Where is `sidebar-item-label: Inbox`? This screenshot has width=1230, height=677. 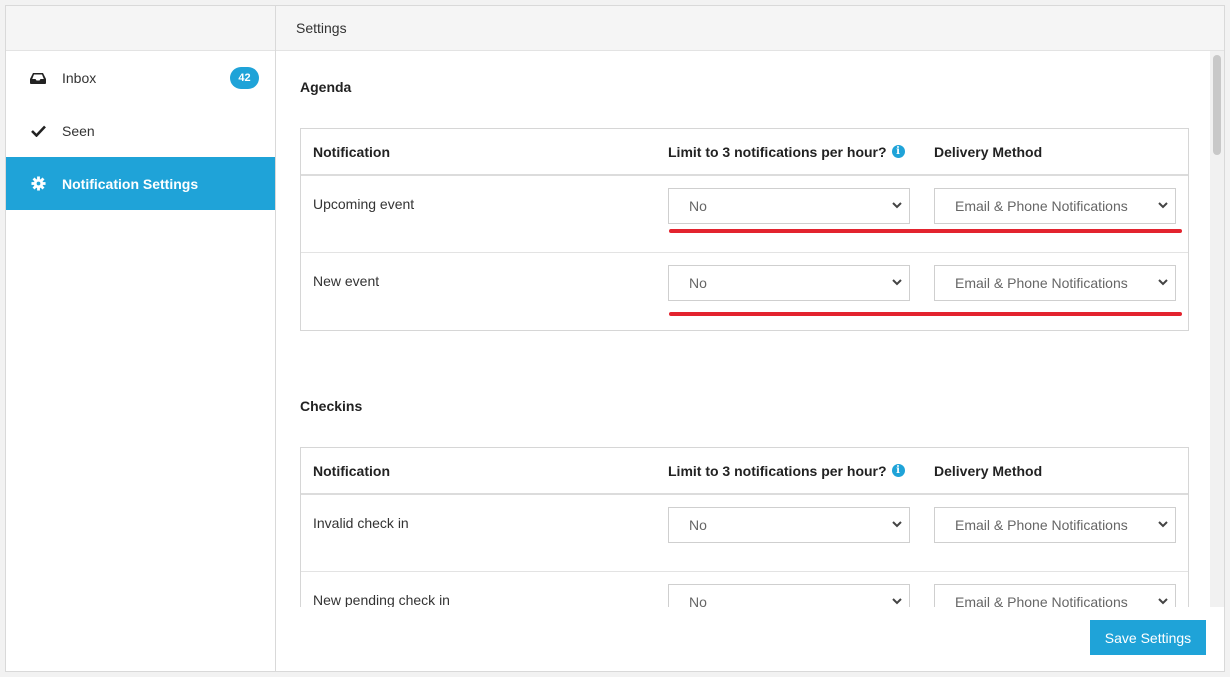
sidebar-item-label: Inbox is located at coordinates (79, 77).